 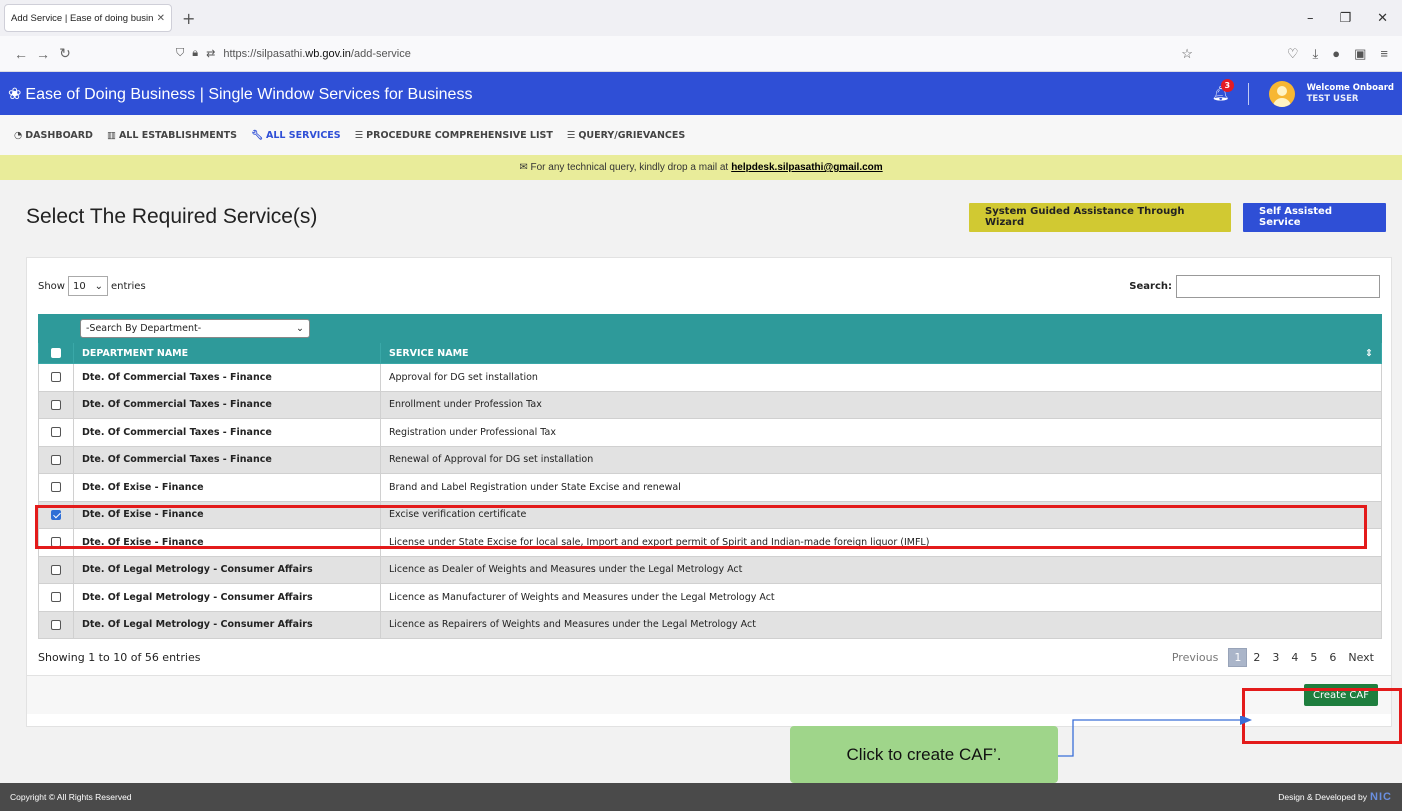 I want to click on avatar, so click(x=1281, y=93).